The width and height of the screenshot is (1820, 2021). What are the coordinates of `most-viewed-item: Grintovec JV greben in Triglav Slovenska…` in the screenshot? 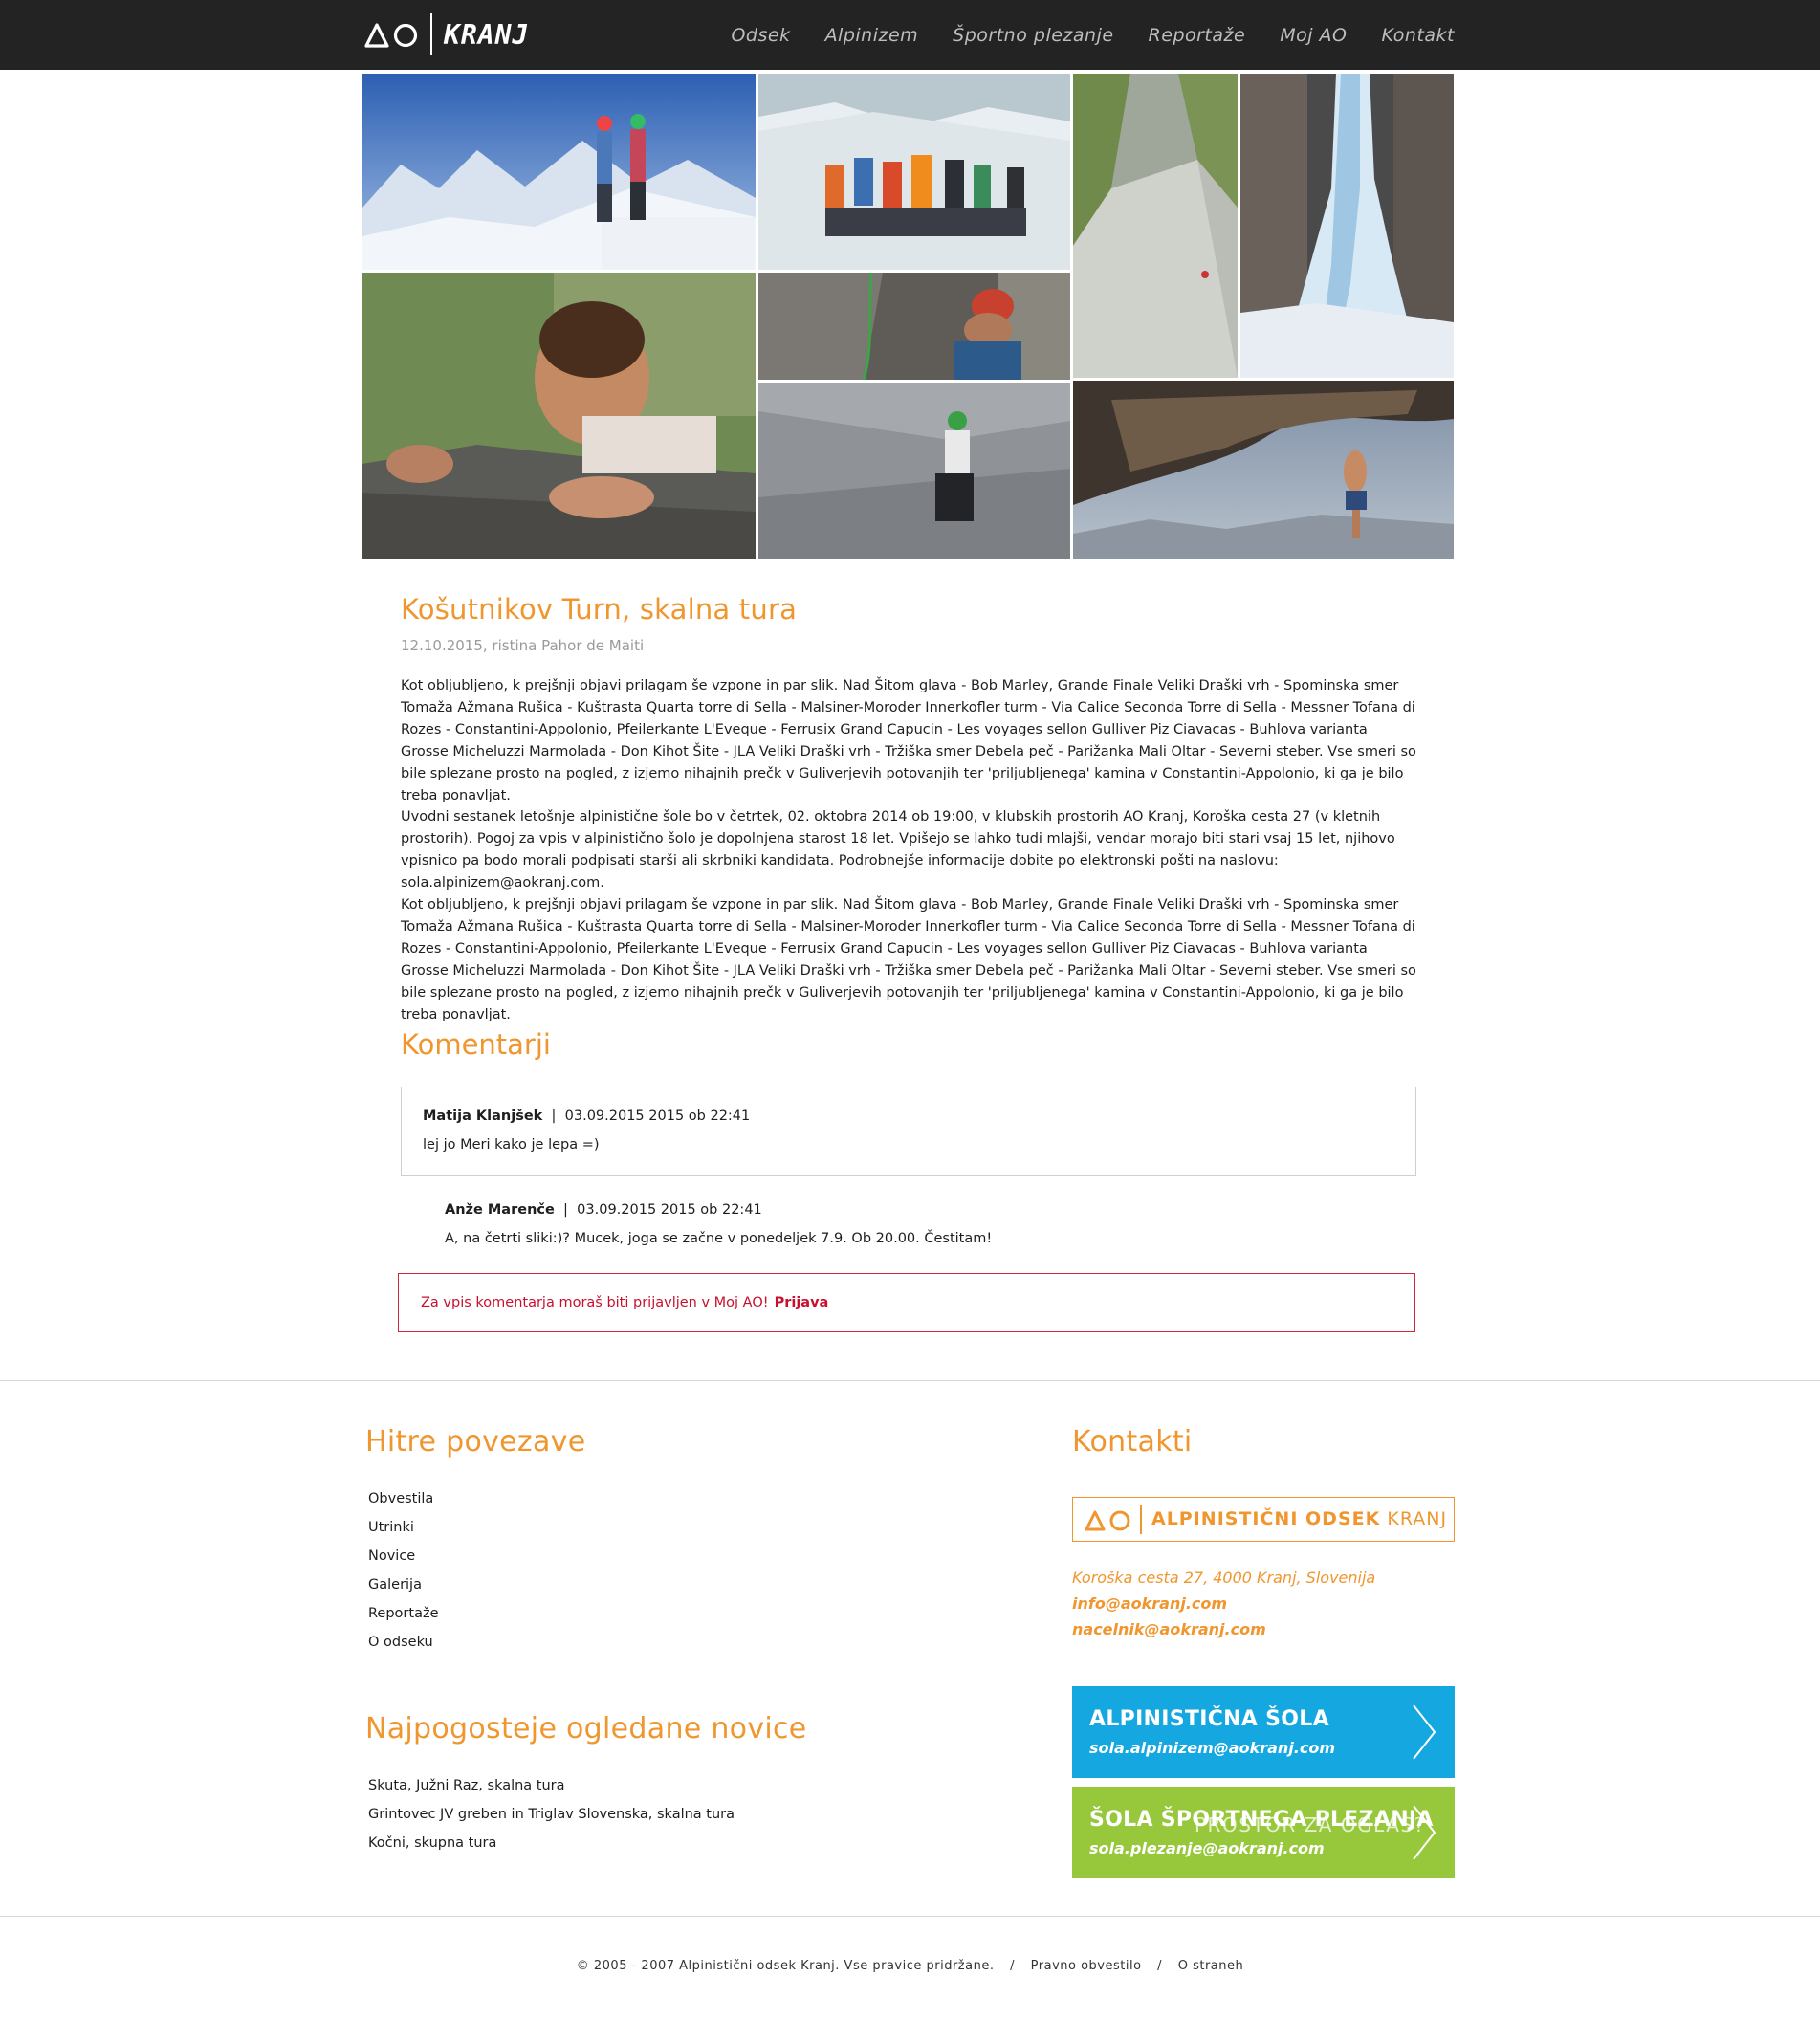 It's located at (552, 1814).